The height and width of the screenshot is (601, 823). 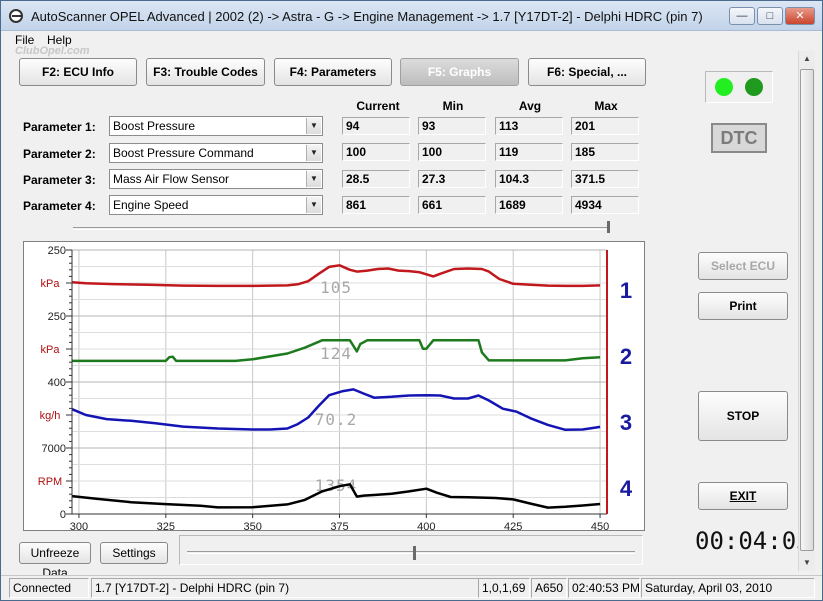 What do you see at coordinates (753, 541) in the screenshot?
I see `elapsed-timer: 00:04:03` at bounding box center [753, 541].